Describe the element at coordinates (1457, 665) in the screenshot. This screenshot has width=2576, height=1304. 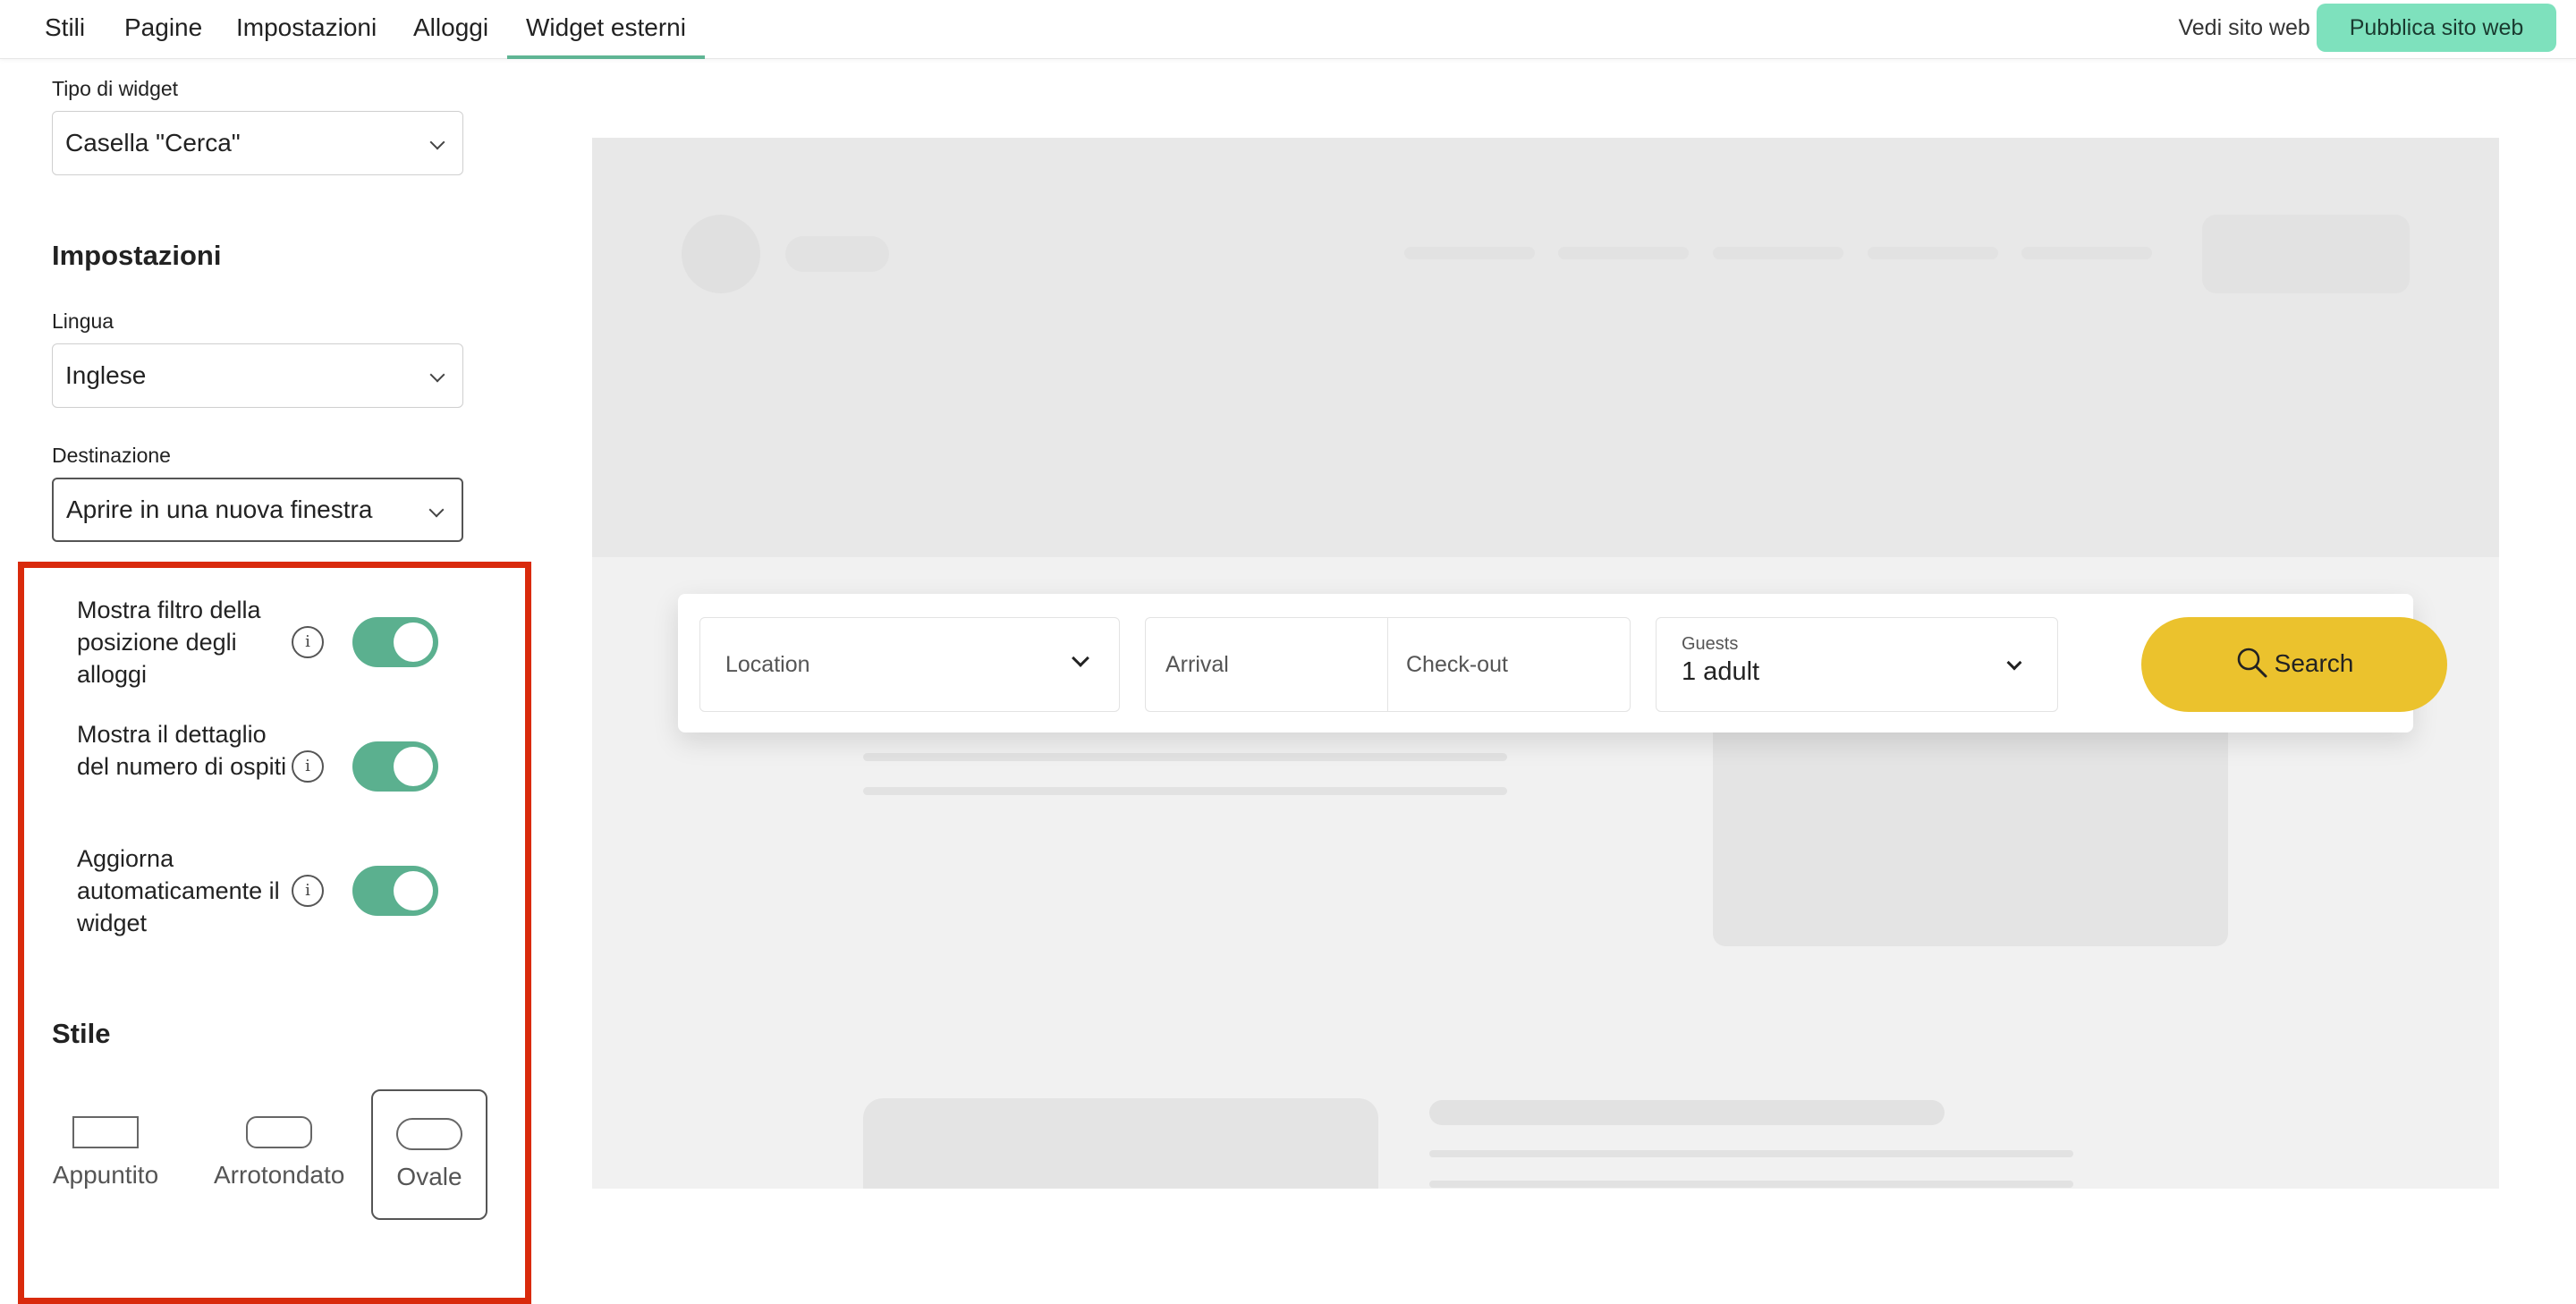
I see `checkout-placeholder: Check-out` at that location.